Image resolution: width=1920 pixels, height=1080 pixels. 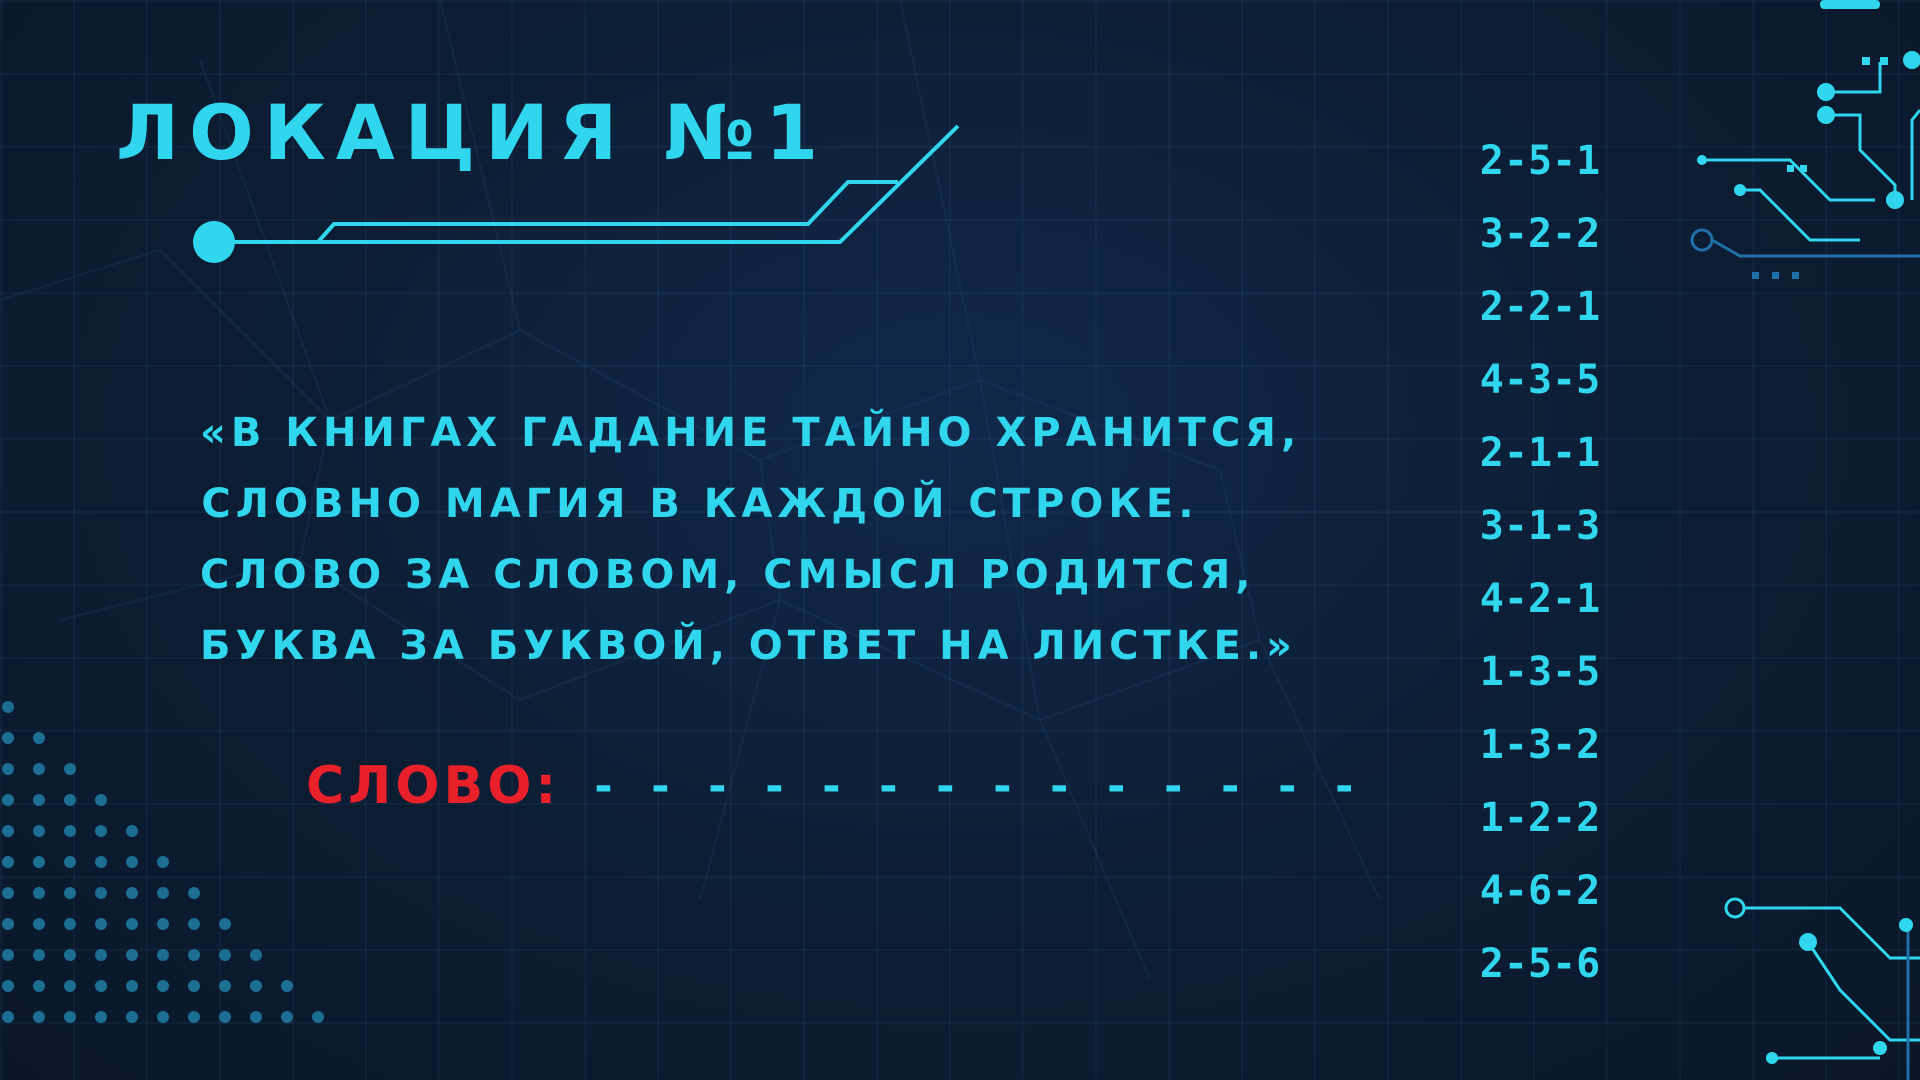 I want to click on poem-line: словно магия в каждой строке., so click(x=700, y=504).